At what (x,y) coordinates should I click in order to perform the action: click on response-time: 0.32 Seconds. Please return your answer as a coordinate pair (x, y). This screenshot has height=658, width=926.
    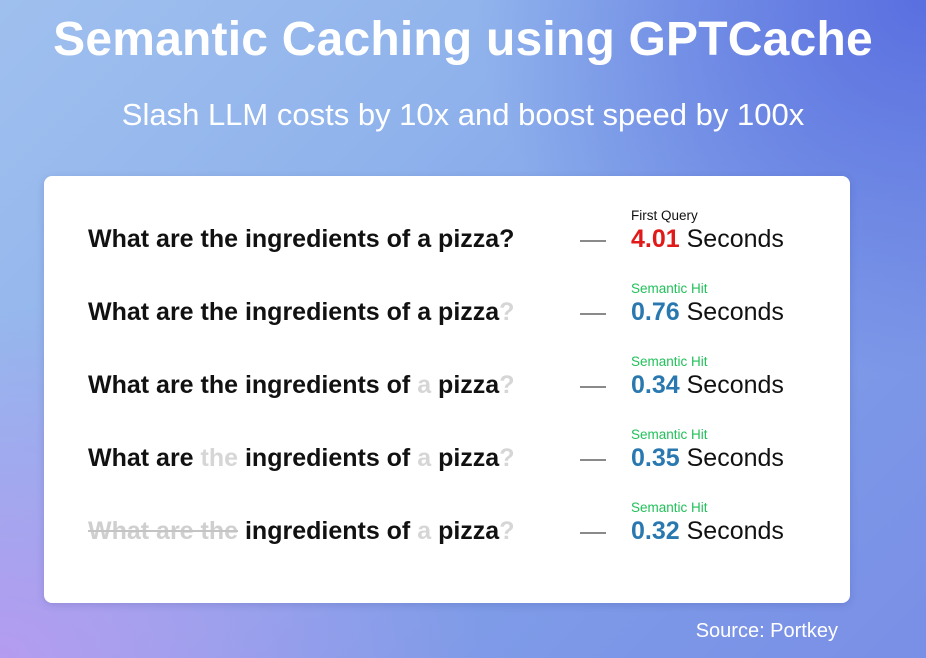
    Looking at the image, I should click on (707, 531).